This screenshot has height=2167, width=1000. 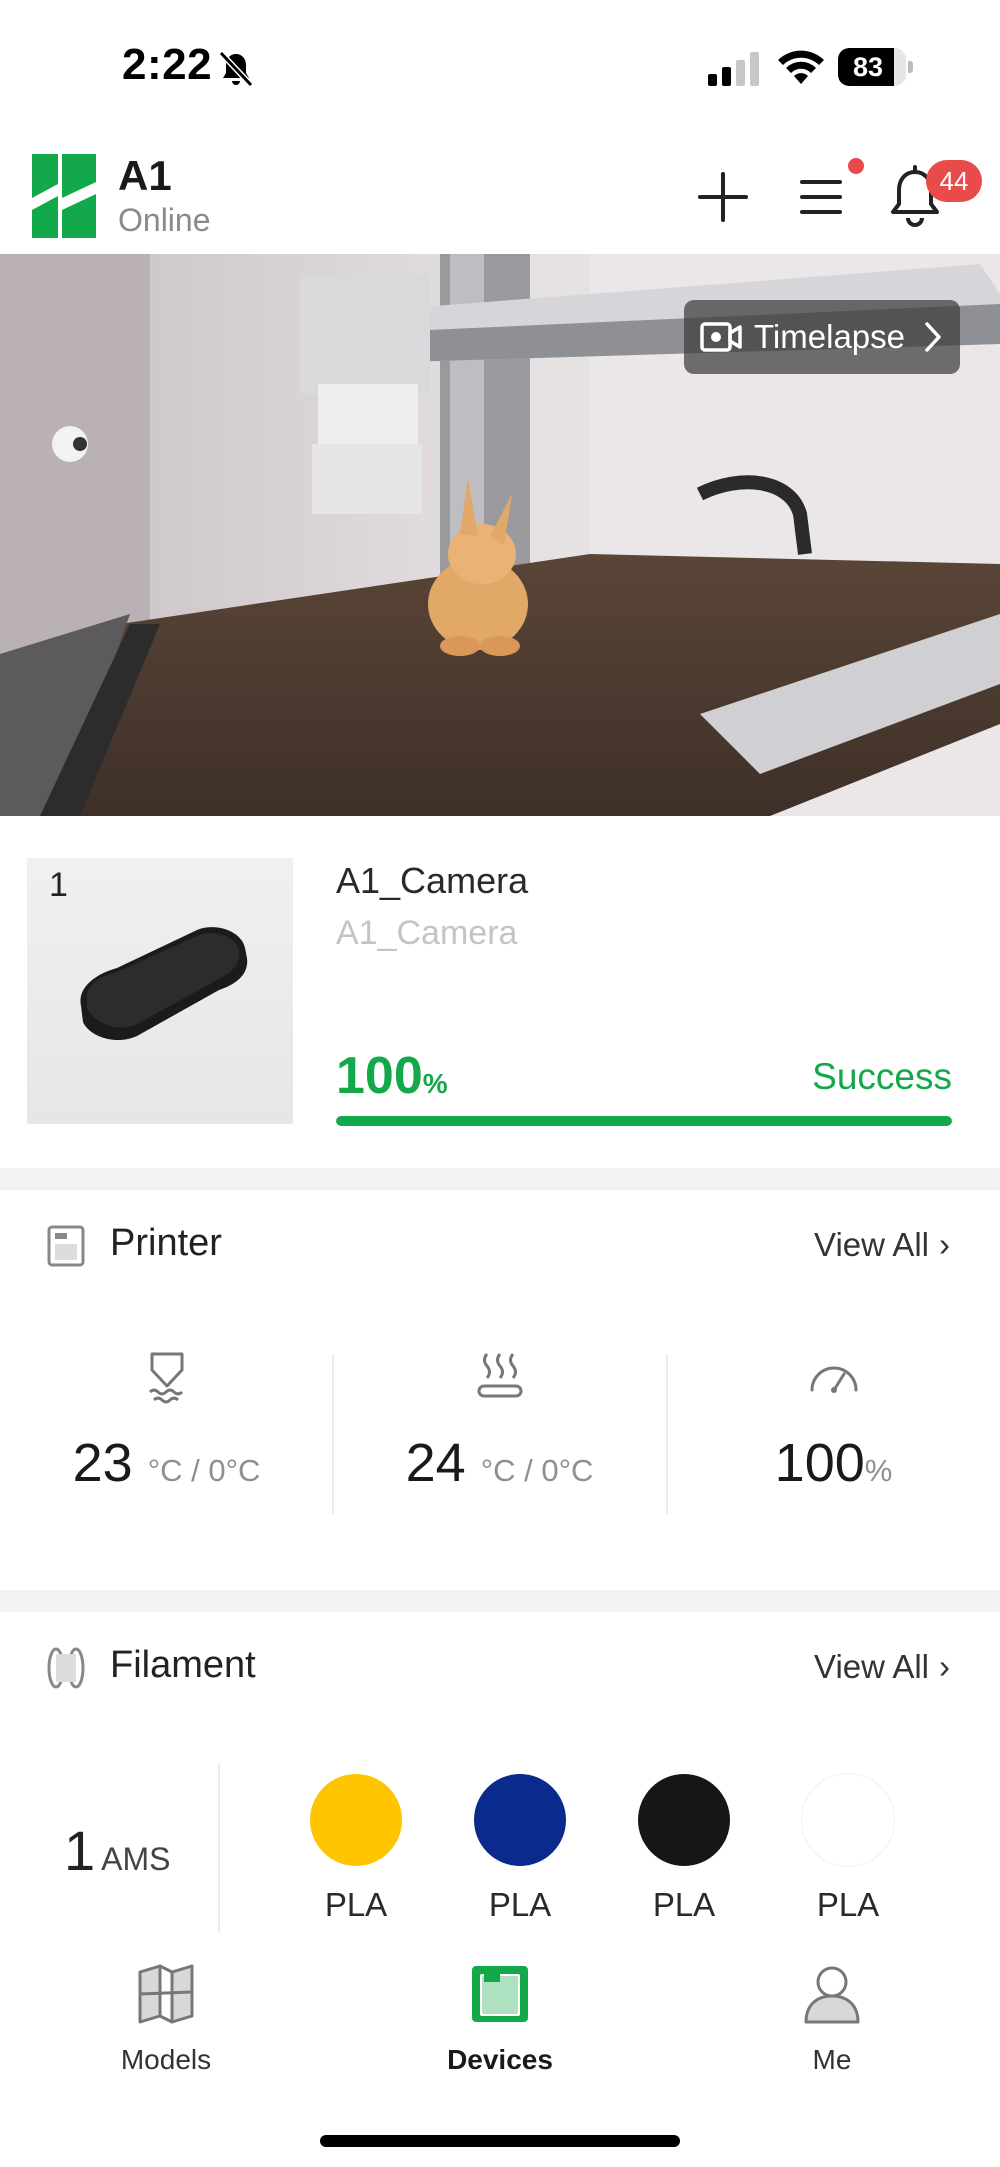 I want to click on bed-temperature: 24 °C / 0°C, so click(x=499, y=1430).